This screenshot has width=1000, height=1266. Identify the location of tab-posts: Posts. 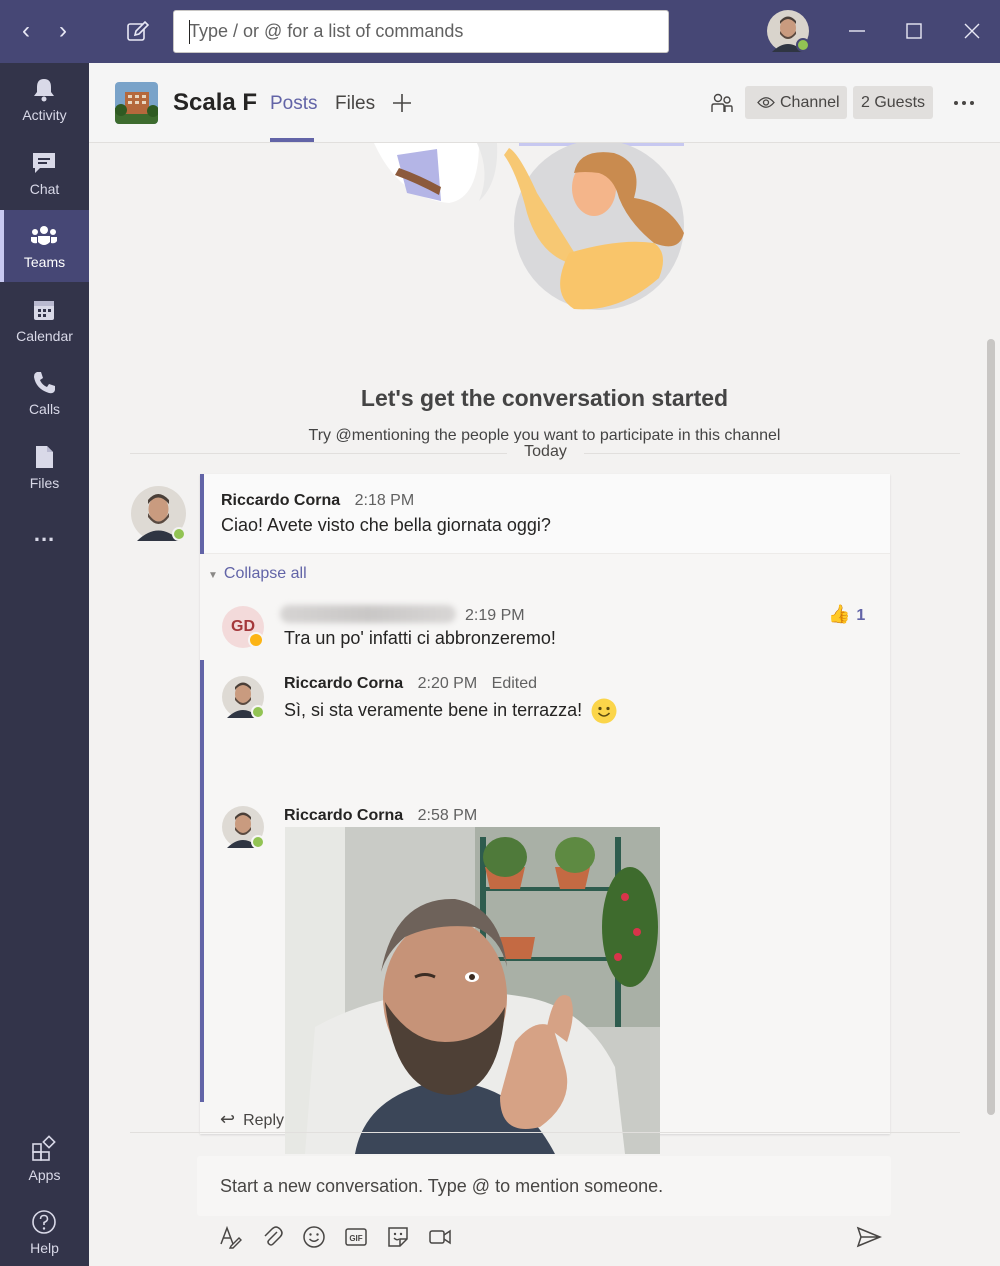
(294, 104).